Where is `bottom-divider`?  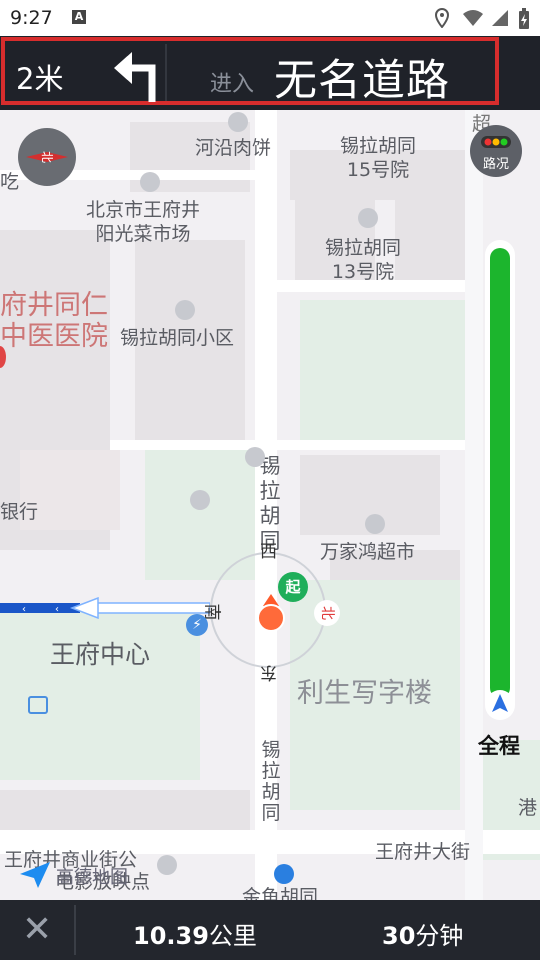 bottom-divider is located at coordinates (75, 930).